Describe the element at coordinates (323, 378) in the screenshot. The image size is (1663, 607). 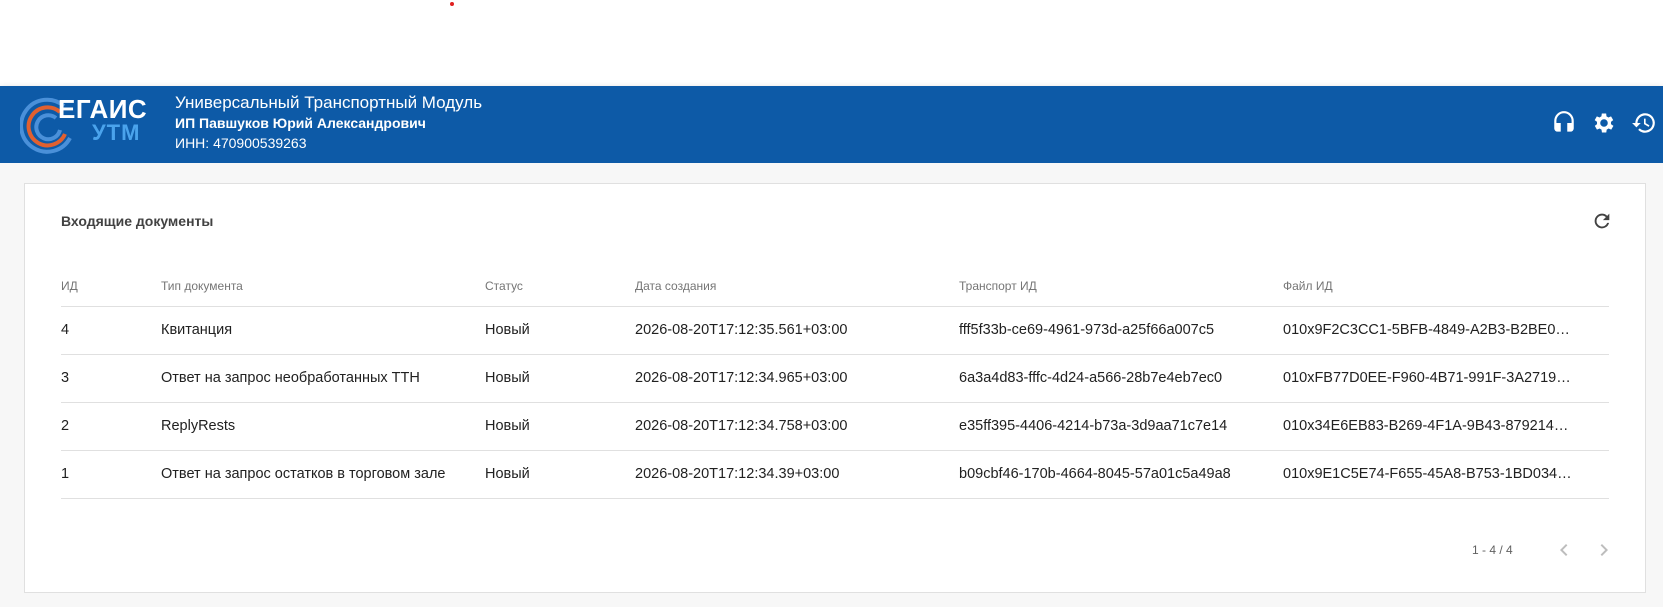
I see `cell-doc-type: Ответ на запрос необработанных ТТН` at that location.